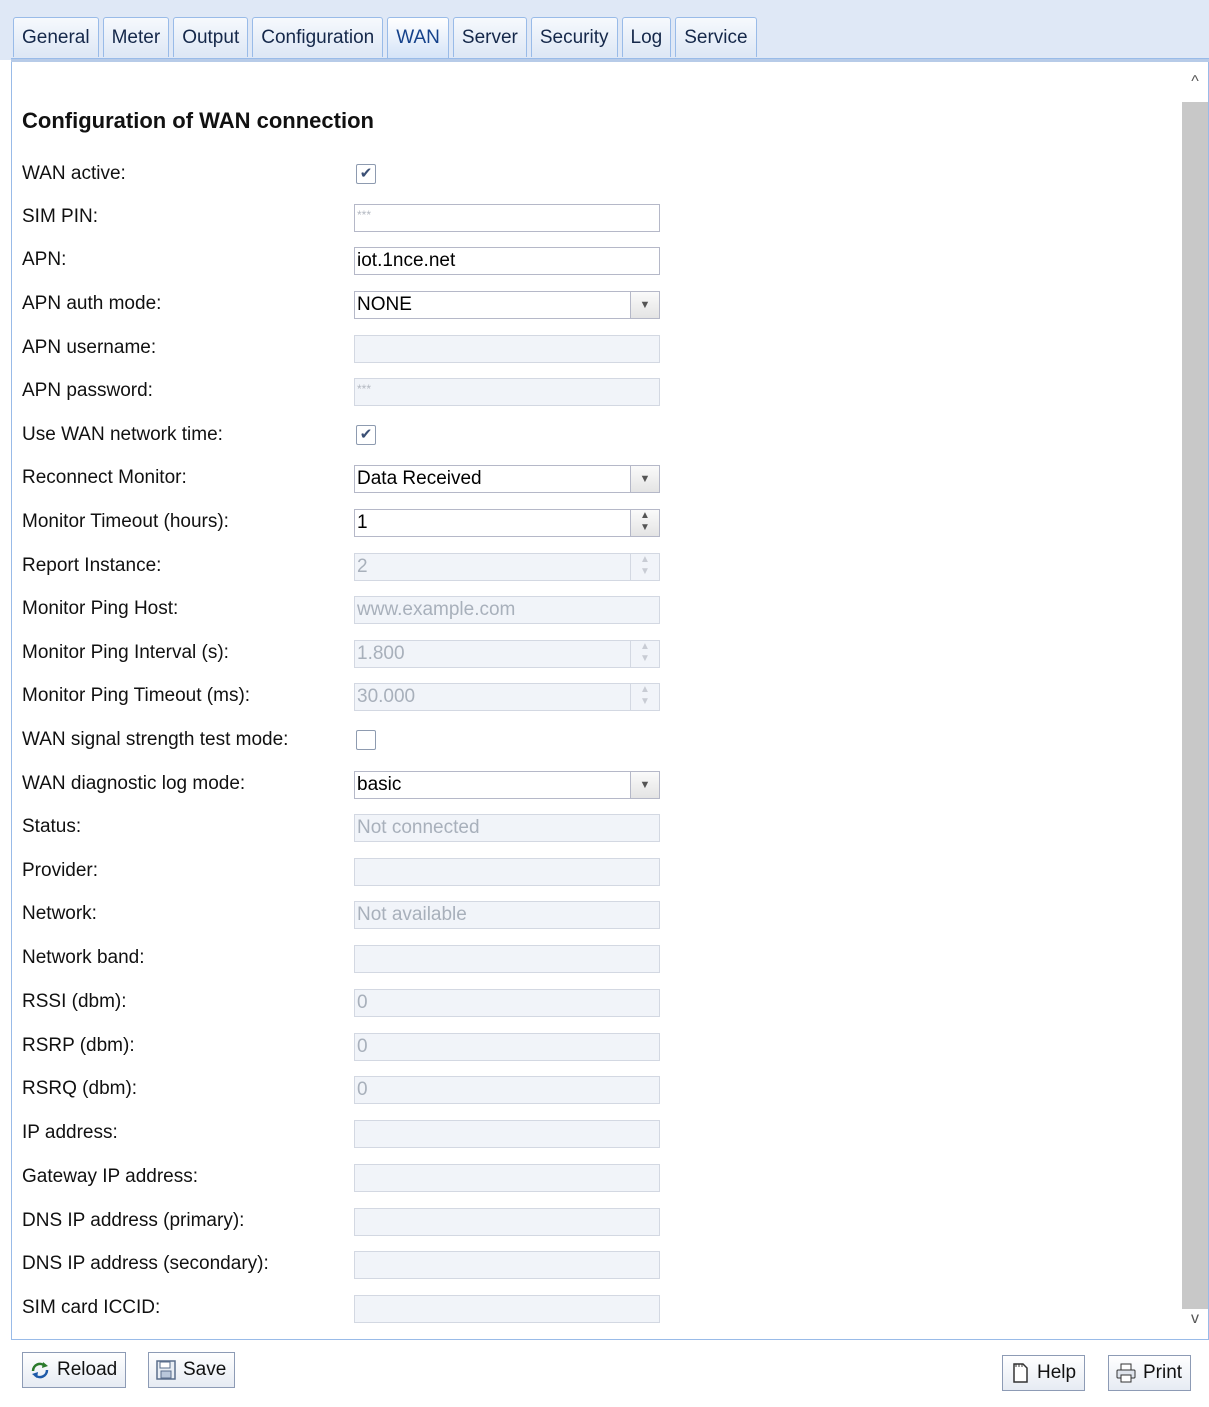  What do you see at coordinates (507, 697) in the screenshot?
I see `monitor-ping-timeout-stepper: 30.000 ▲ ▼` at bounding box center [507, 697].